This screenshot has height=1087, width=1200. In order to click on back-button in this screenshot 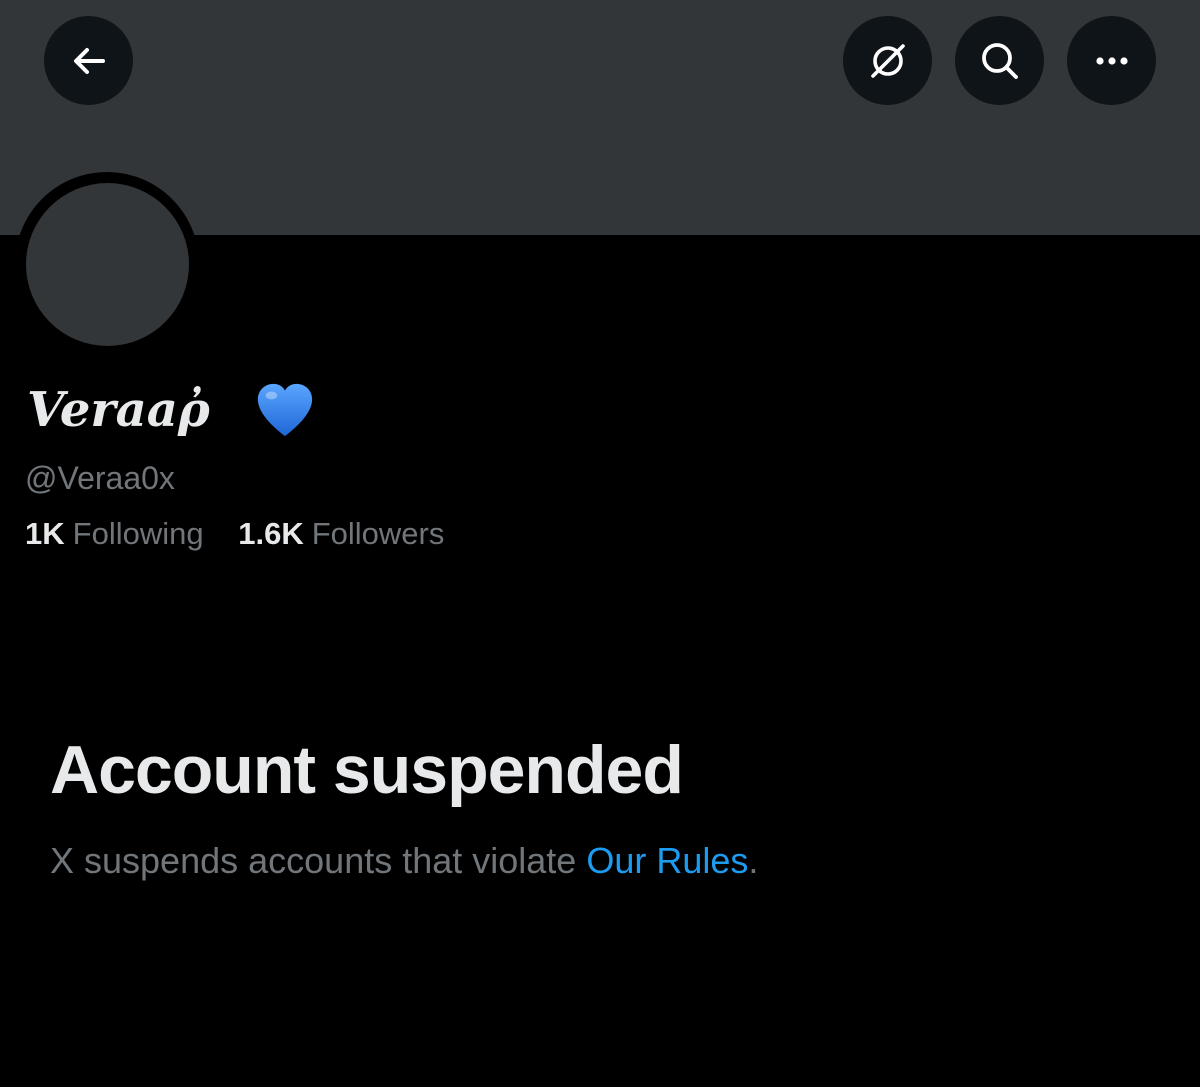, I will do `click(88, 60)`.